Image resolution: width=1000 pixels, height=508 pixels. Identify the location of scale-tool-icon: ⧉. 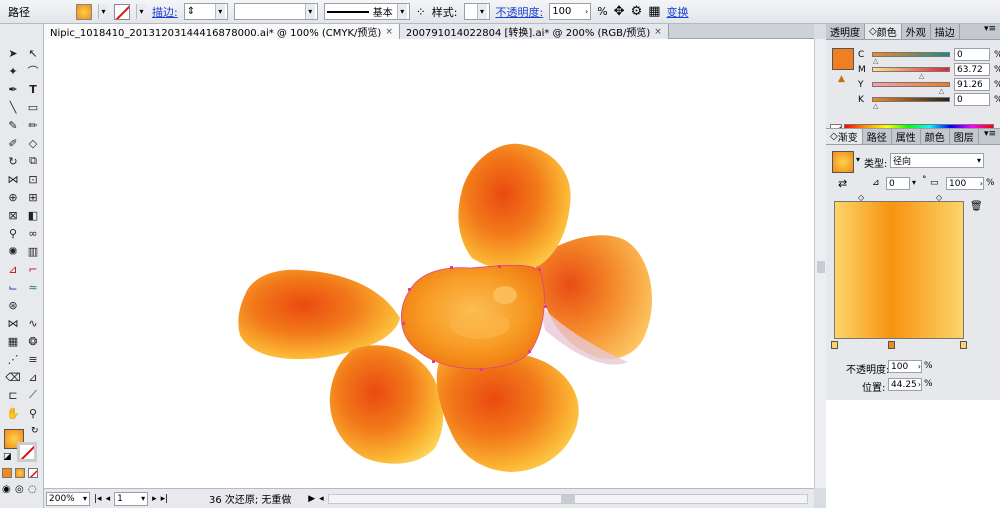
(33, 161).